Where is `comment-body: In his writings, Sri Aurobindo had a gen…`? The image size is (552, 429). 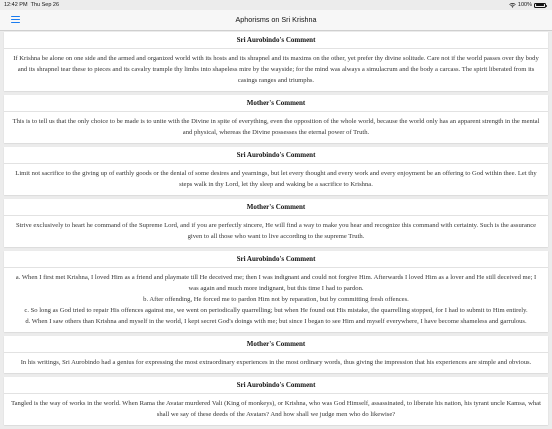 comment-body: In his writings, Sri Aurobindo had a gen… is located at coordinates (276, 363).